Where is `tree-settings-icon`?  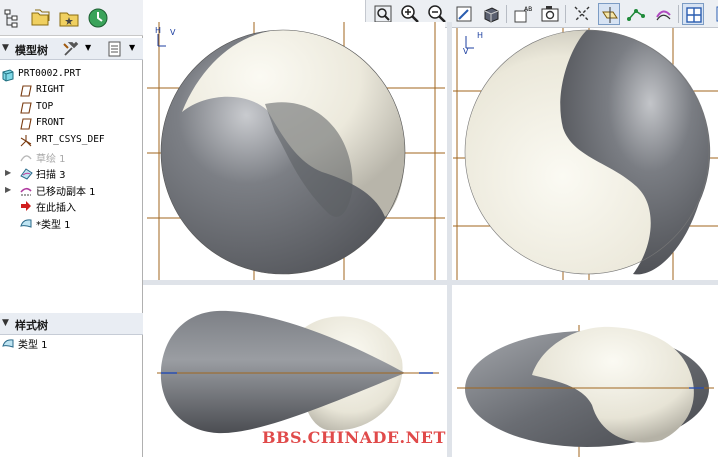 tree-settings-icon is located at coordinates (71, 49).